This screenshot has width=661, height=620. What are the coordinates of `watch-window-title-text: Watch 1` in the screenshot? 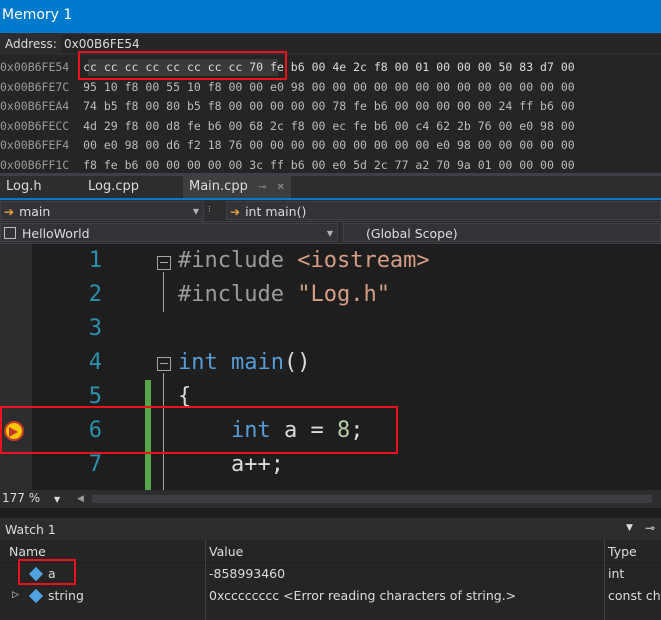 It's located at (30, 529).